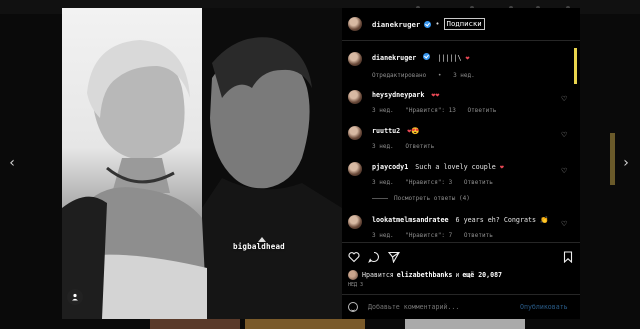 The height and width of the screenshot is (329, 640). I want to click on commenter-username: heysydneypark, so click(398, 95).